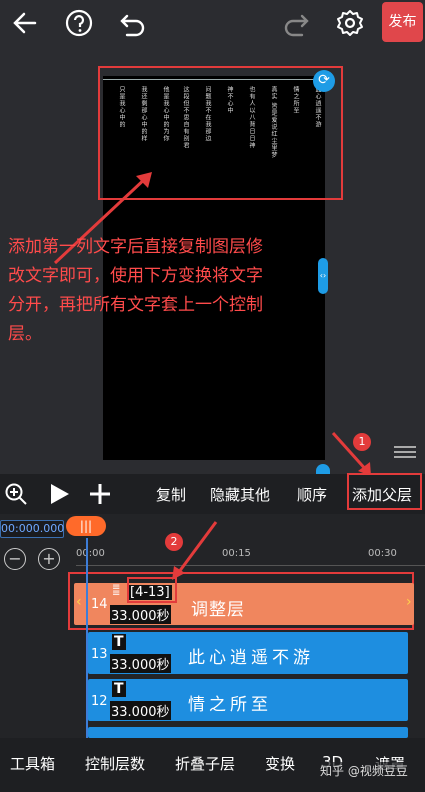 This screenshot has height=792, width=425. Describe the element at coordinates (323, 276) in the screenshot. I see `resize-handle: ‹›` at that location.